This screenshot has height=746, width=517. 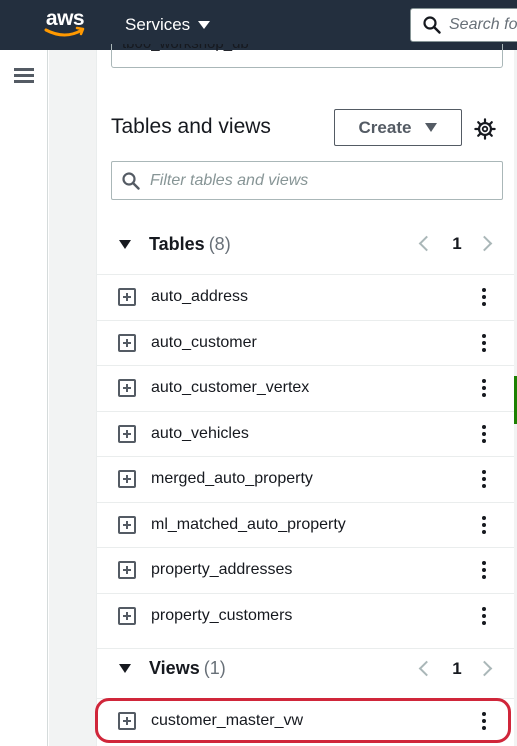 What do you see at coordinates (177, 243) in the screenshot?
I see `tables-label: Tables` at bounding box center [177, 243].